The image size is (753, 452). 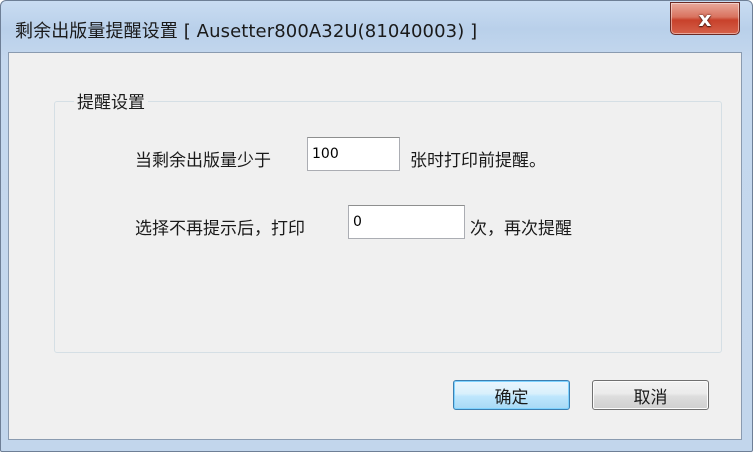 I want to click on snooze-count-suffix: 次，再次提醒, so click(x=521, y=229).